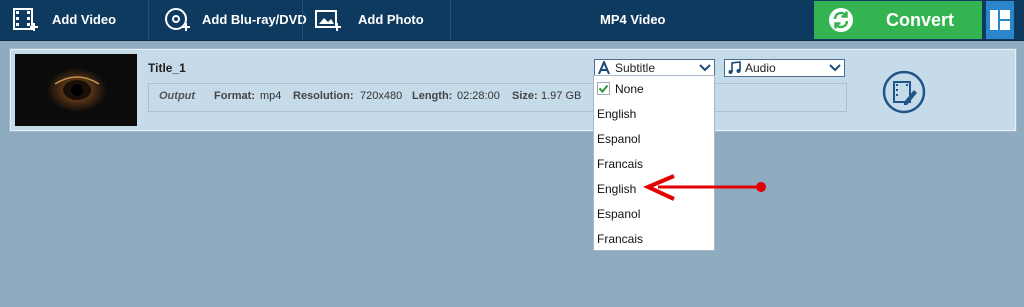  What do you see at coordinates (561, 96) in the screenshot?
I see `size-value: 1.97 GB` at bounding box center [561, 96].